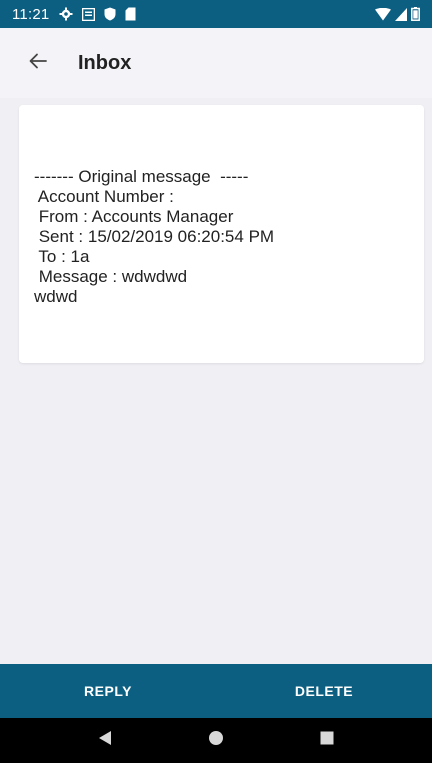 The width and height of the screenshot is (432, 763). What do you see at coordinates (97, 14) in the screenshot?
I see `status-notification-icons` at bounding box center [97, 14].